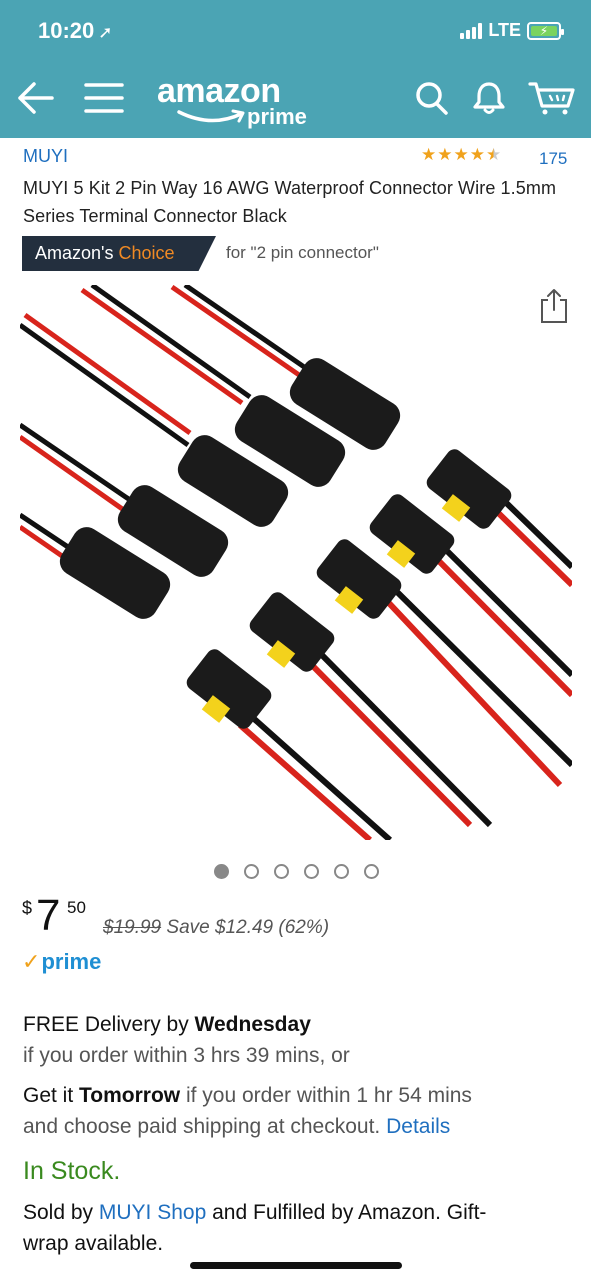 This screenshot has height=1279, width=591. I want to click on free-delivery-line: FREE Delivery by Wednesday, so click(167, 1024).